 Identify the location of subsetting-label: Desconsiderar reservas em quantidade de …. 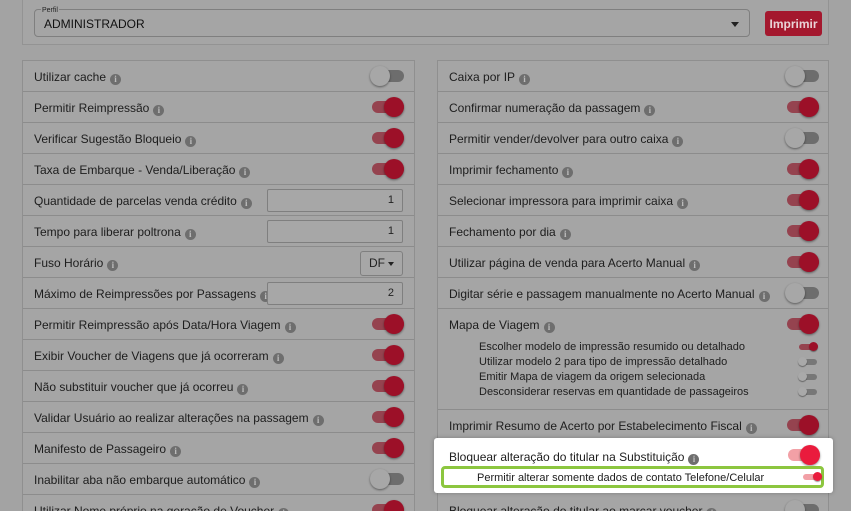
(614, 392).